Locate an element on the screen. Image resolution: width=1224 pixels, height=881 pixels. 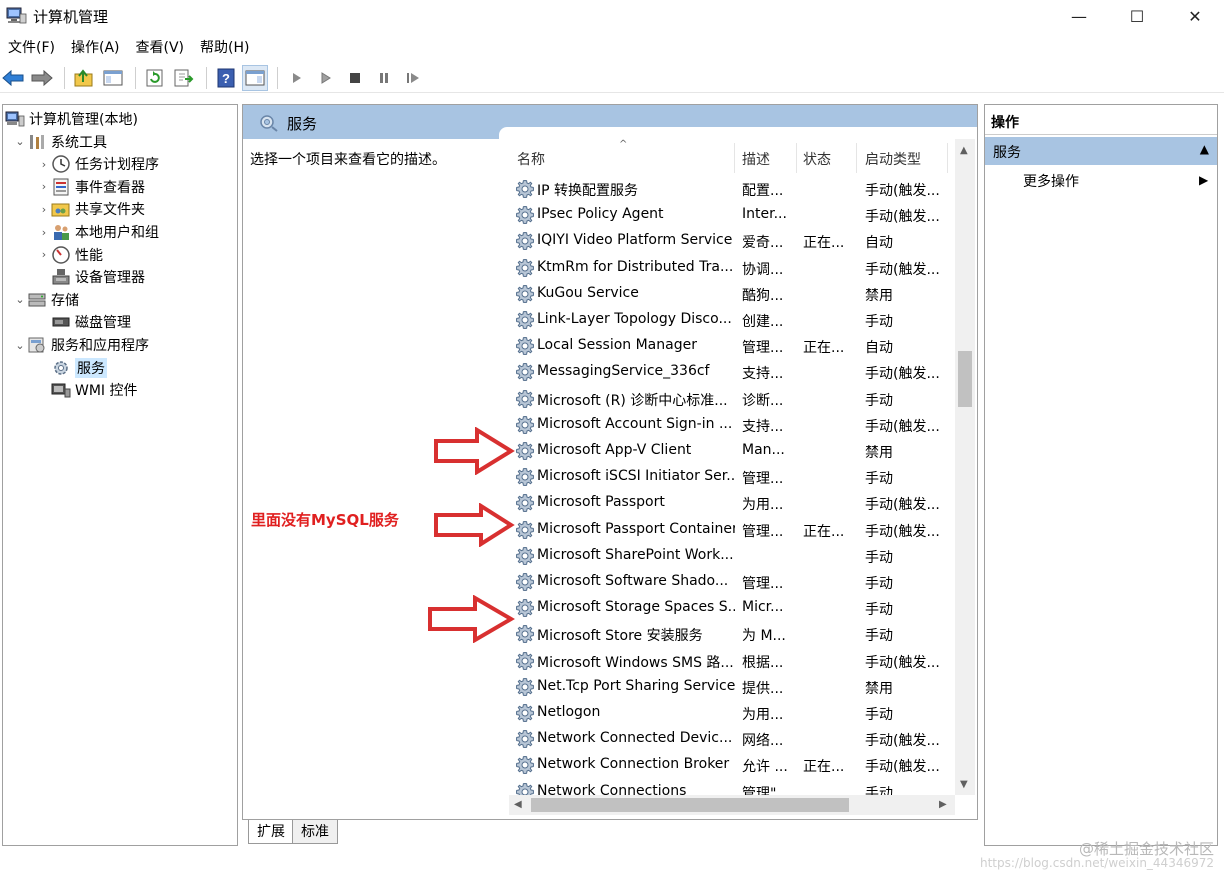
export-list-button is located at coordinates (184, 78).